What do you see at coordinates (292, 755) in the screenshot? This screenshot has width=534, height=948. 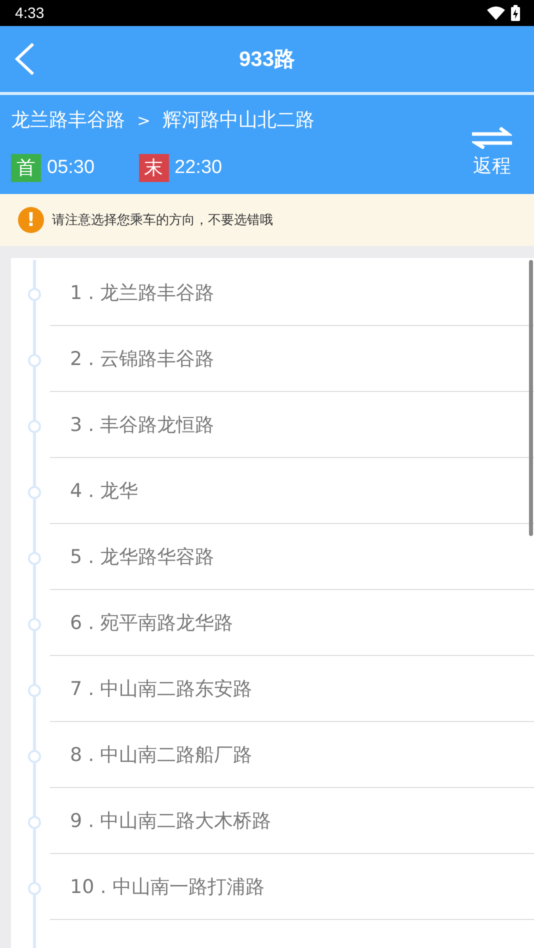 I see `stop-item: 8 . 中山南二路船厂路` at bounding box center [292, 755].